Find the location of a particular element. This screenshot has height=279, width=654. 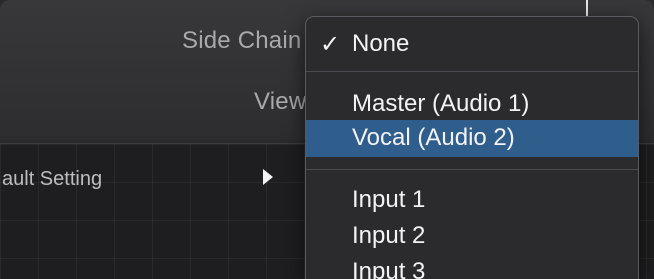

menu-item-label: Input 1 is located at coordinates (389, 199).